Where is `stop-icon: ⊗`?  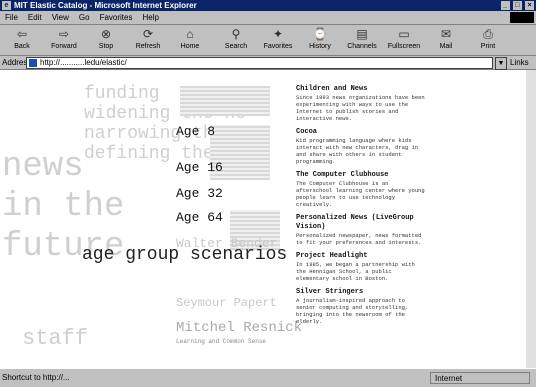
stop-icon: ⊗ is located at coordinates (106, 34).